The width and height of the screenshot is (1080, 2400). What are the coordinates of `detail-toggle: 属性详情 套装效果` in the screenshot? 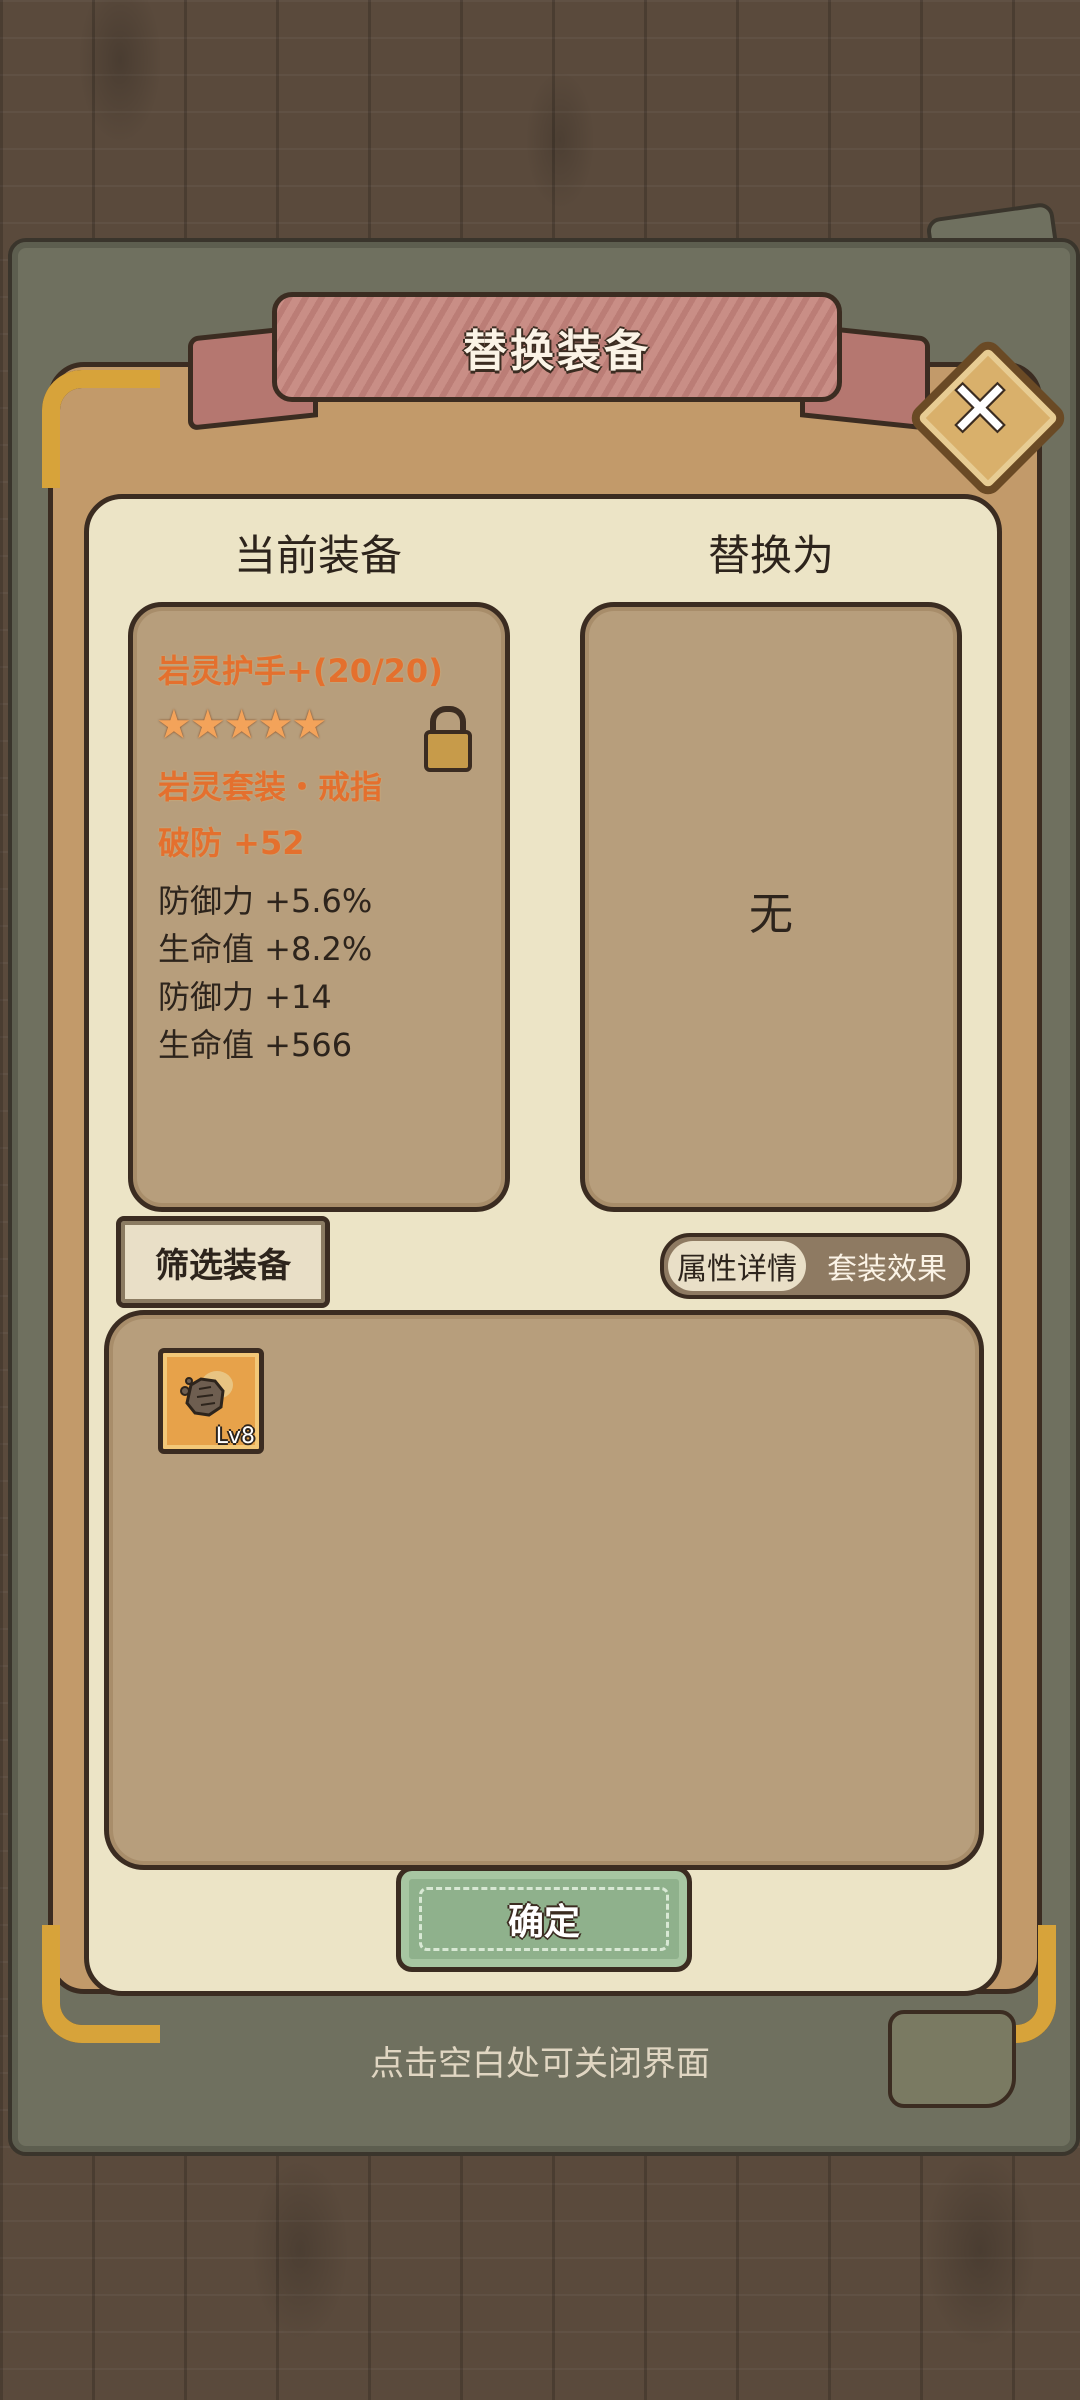 It's located at (815, 1266).